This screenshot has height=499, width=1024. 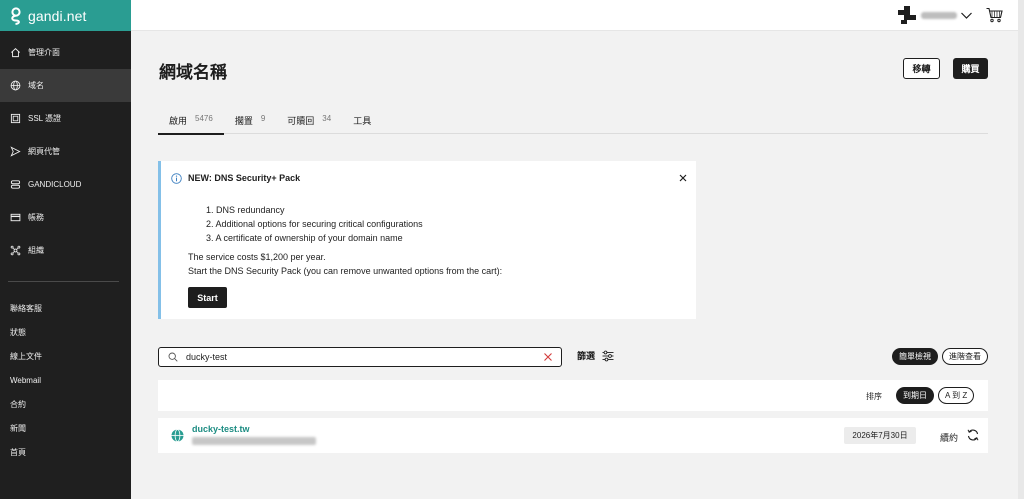 I want to click on tab-label: 擱置, so click(x=243, y=121).